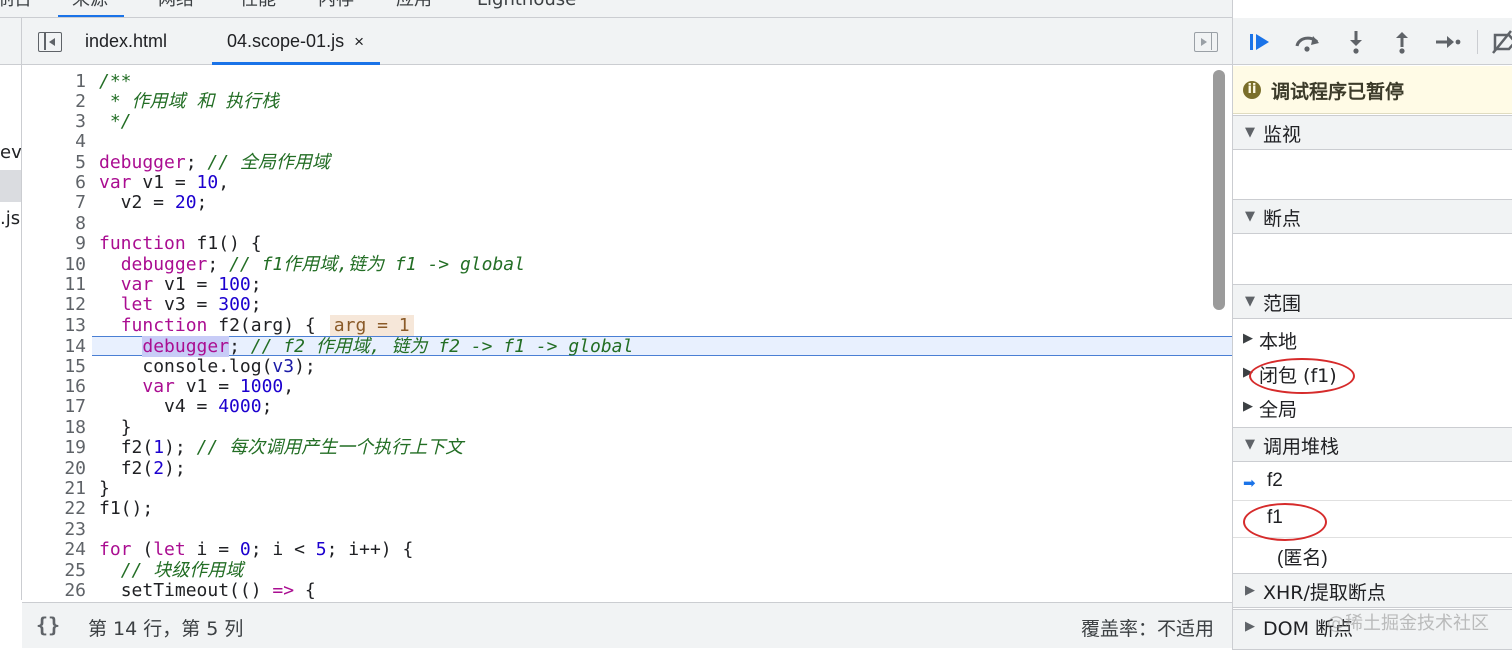  Describe the element at coordinates (11, 309) in the screenshot. I see `file-navigator: ev .js` at that location.